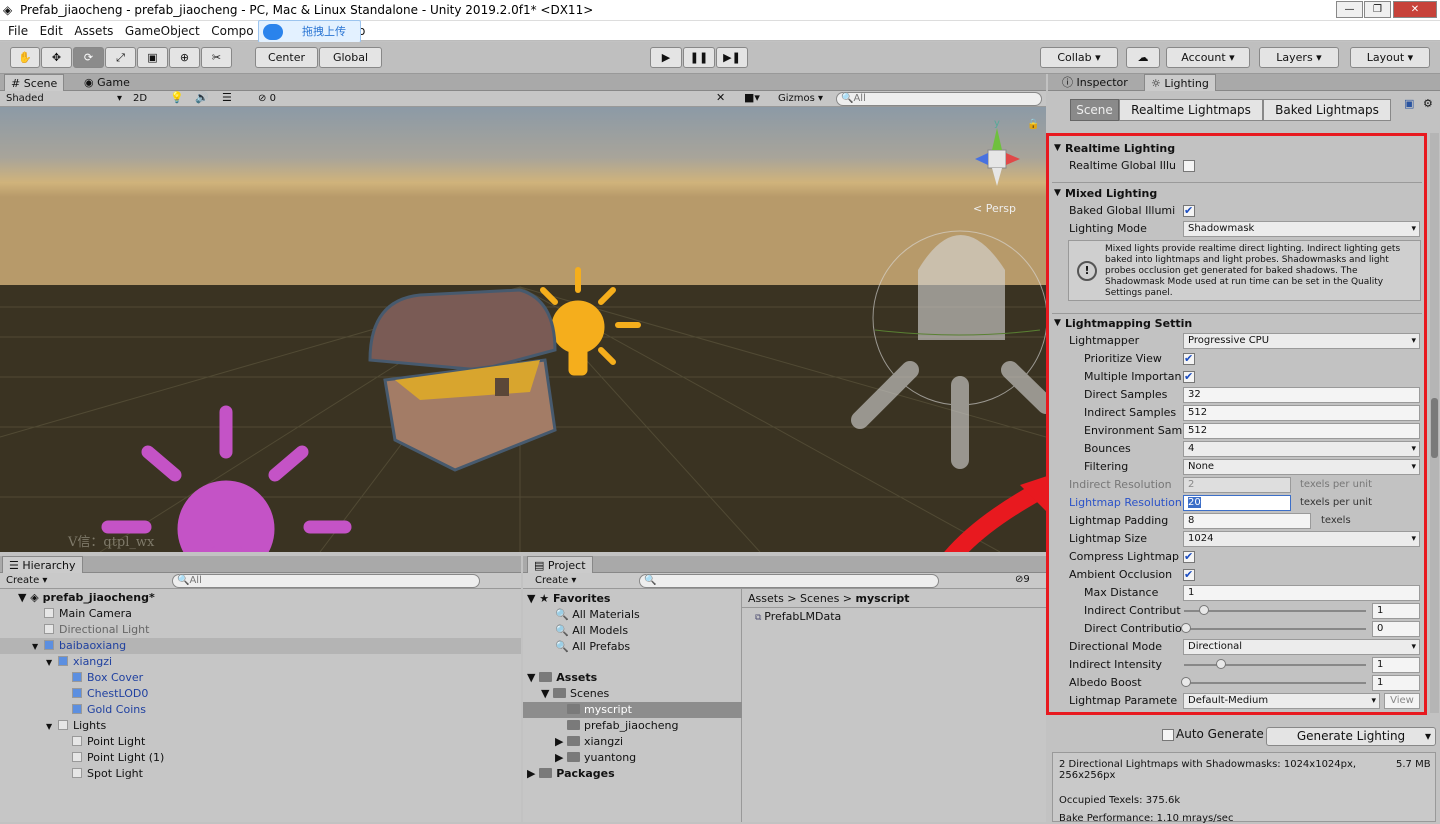 The height and width of the screenshot is (824, 1440). What do you see at coordinates (286, 57) in the screenshot?
I see `pivot-toggle: Center` at bounding box center [286, 57].